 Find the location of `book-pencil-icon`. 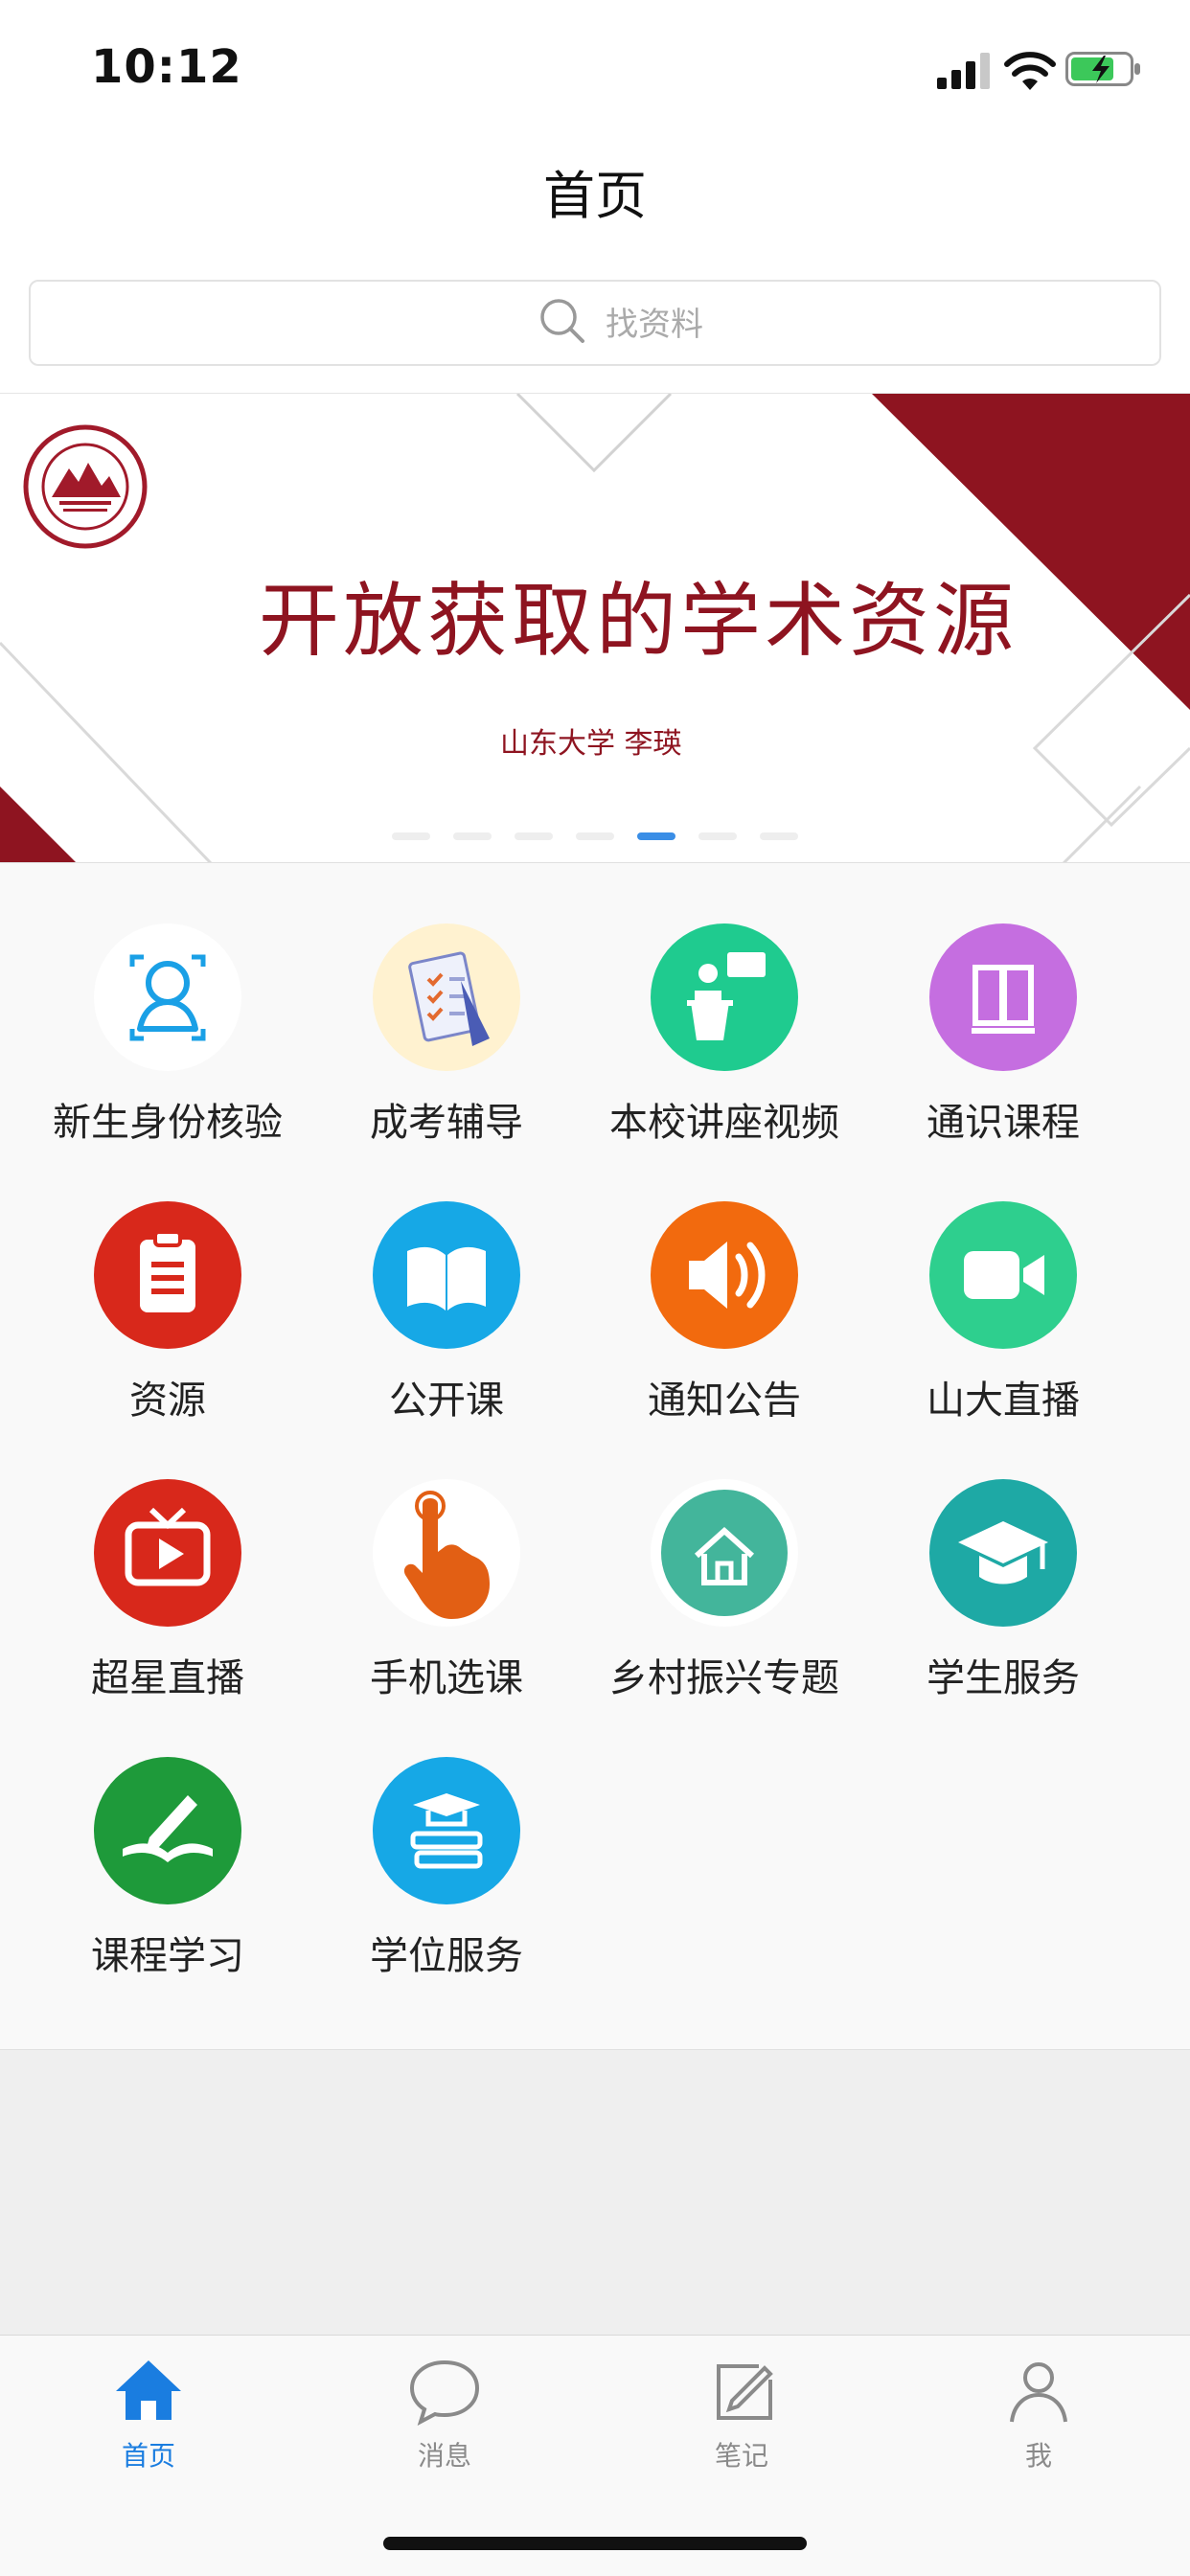

book-pencil-icon is located at coordinates (167, 1830).